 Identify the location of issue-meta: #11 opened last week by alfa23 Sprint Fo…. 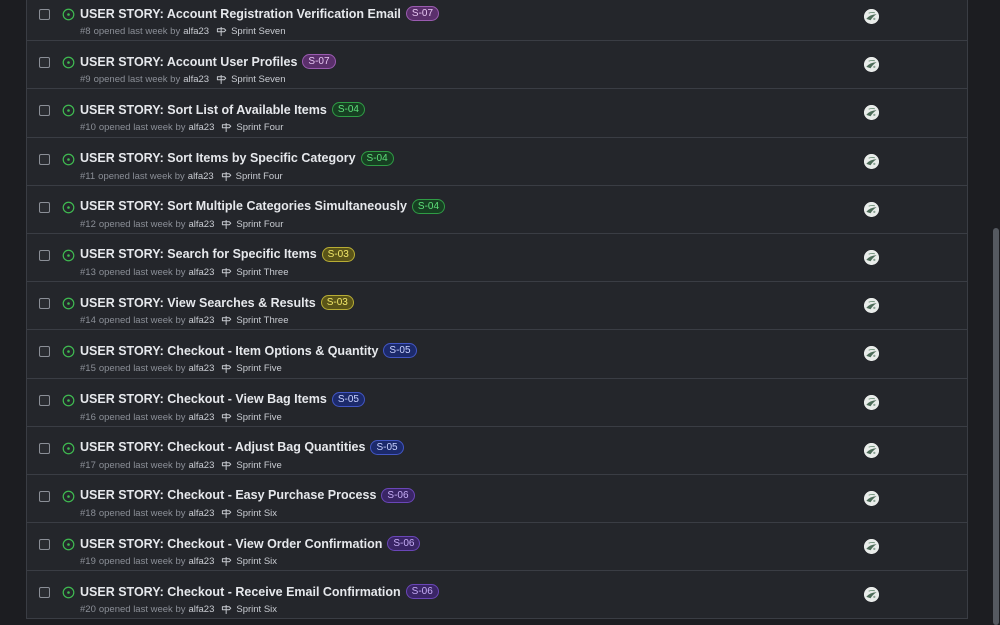
(181, 176).